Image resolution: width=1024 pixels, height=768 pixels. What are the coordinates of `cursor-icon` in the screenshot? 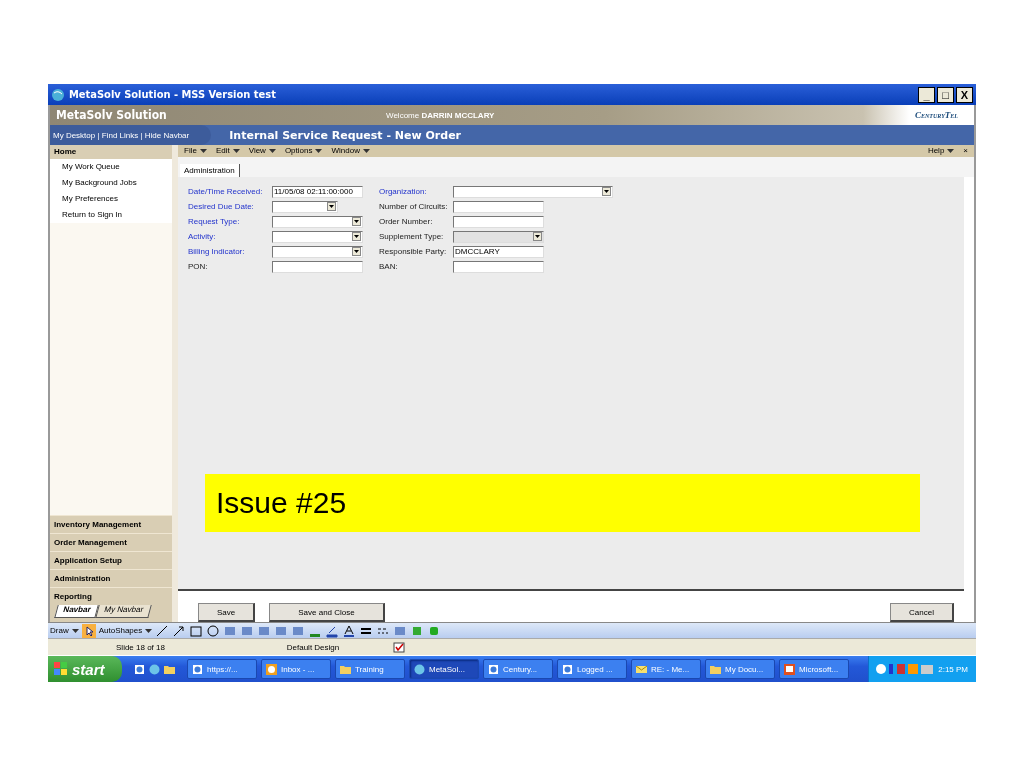 It's located at (88, 630).